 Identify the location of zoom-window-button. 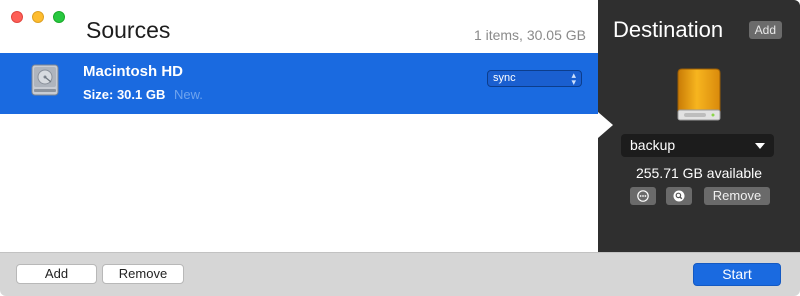
(59, 17).